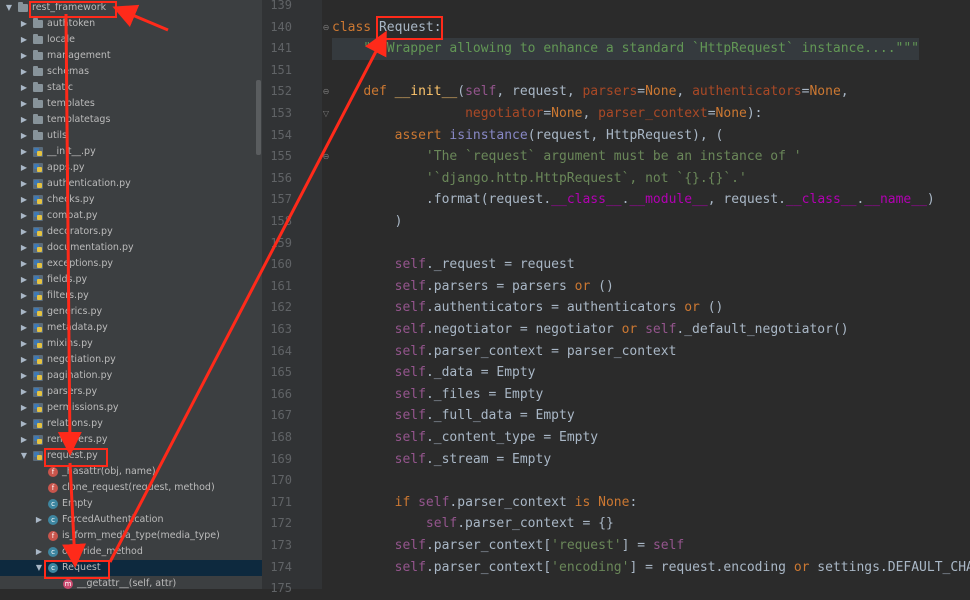  Describe the element at coordinates (131, 264) in the screenshot. I see `tree-item: ▶ exceptions.py` at that location.